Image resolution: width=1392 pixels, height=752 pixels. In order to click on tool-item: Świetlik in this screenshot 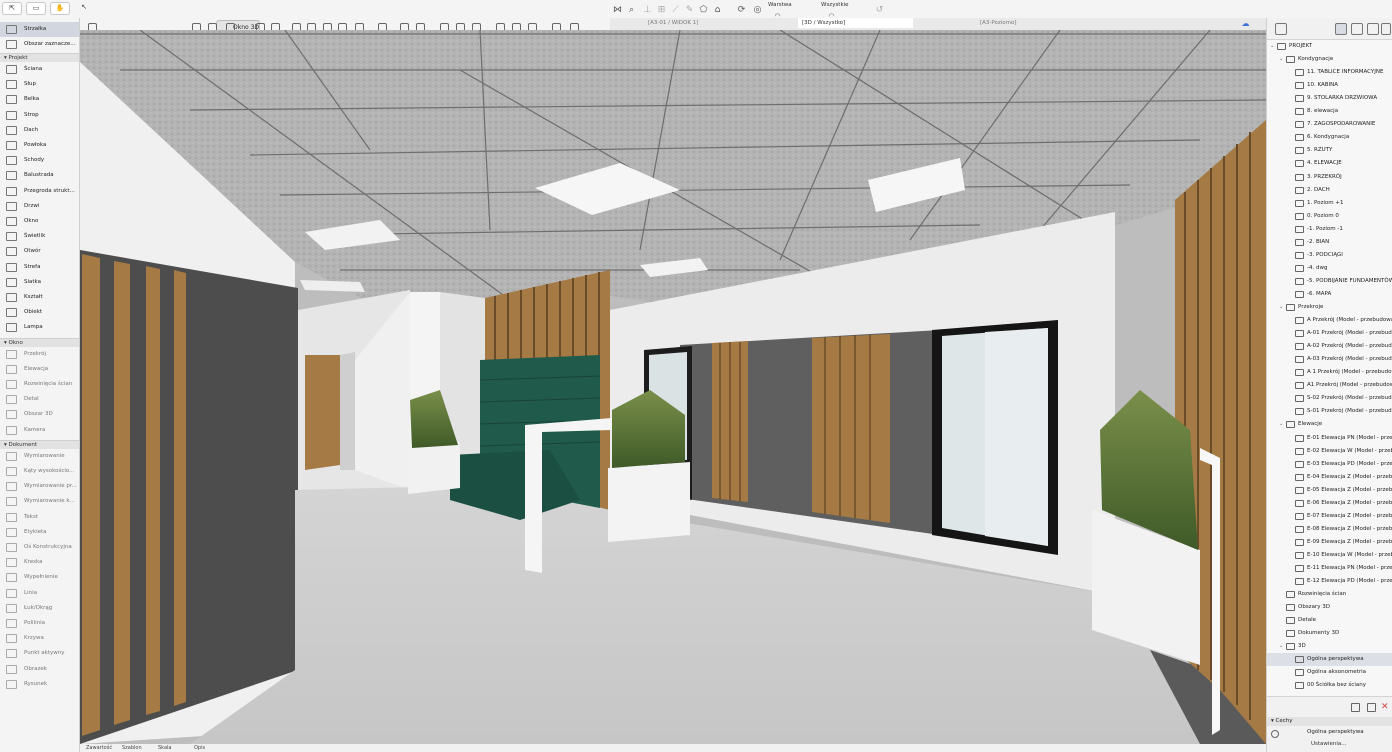, I will do `click(39, 236)`.